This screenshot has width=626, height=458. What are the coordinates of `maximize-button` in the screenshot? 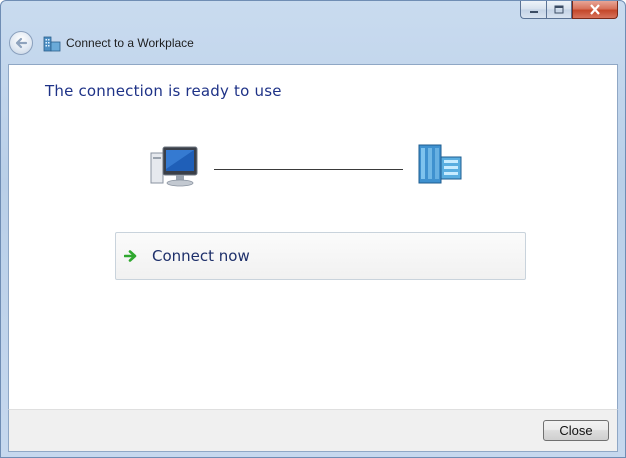 It's located at (559, 10).